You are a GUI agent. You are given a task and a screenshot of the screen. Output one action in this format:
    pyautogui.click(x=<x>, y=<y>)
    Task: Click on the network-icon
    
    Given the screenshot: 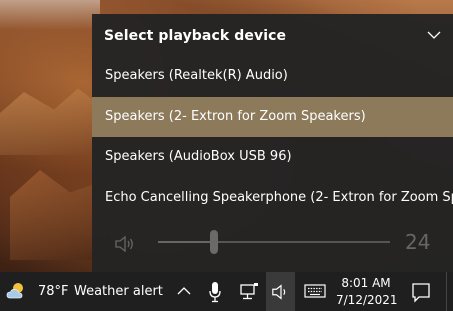 What is the action you would take?
    pyautogui.click(x=249, y=292)
    